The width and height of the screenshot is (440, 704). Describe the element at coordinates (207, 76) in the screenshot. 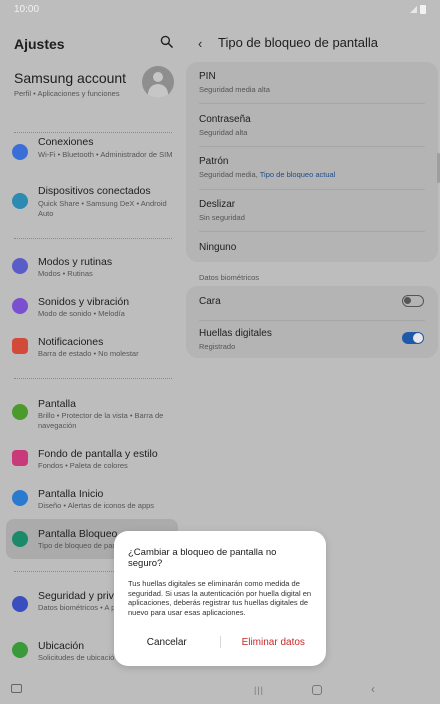

I see `option-label: PIN` at that location.